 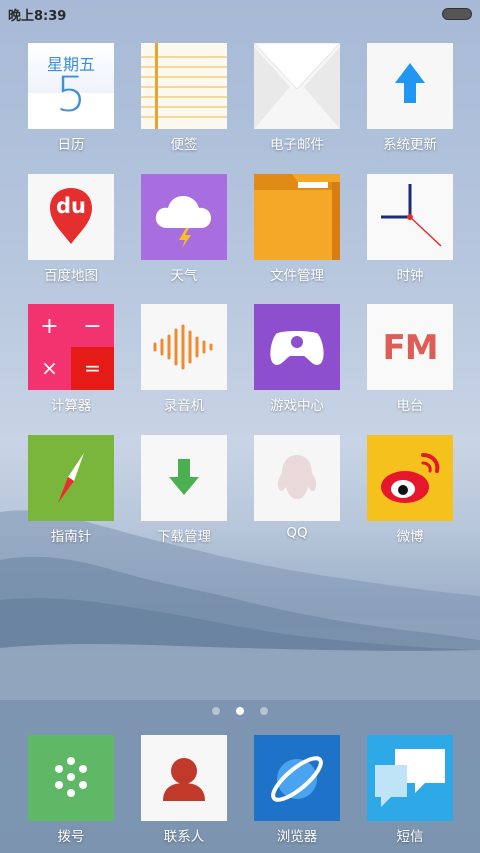 What do you see at coordinates (49, 368) in the screenshot?
I see `calc-key-times: ×` at bounding box center [49, 368].